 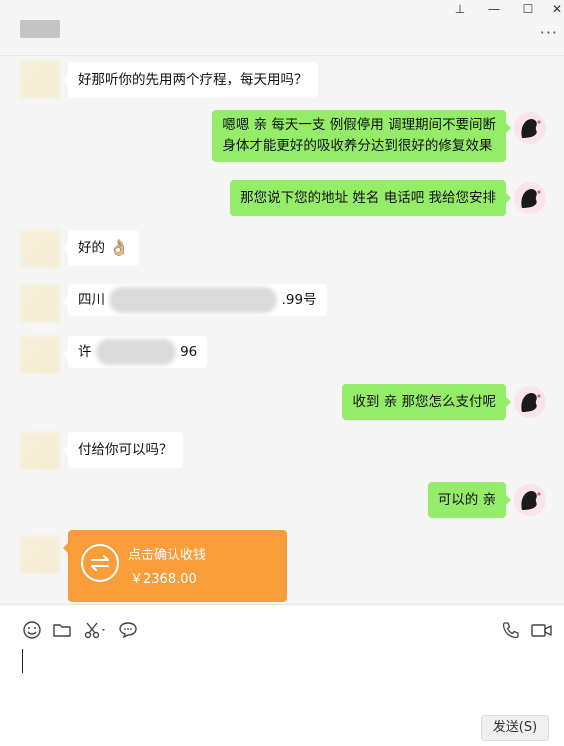 What do you see at coordinates (357, 146) in the screenshot?
I see `message-line: 身体才能更好的吸收养分达到很好的修复效果` at bounding box center [357, 146].